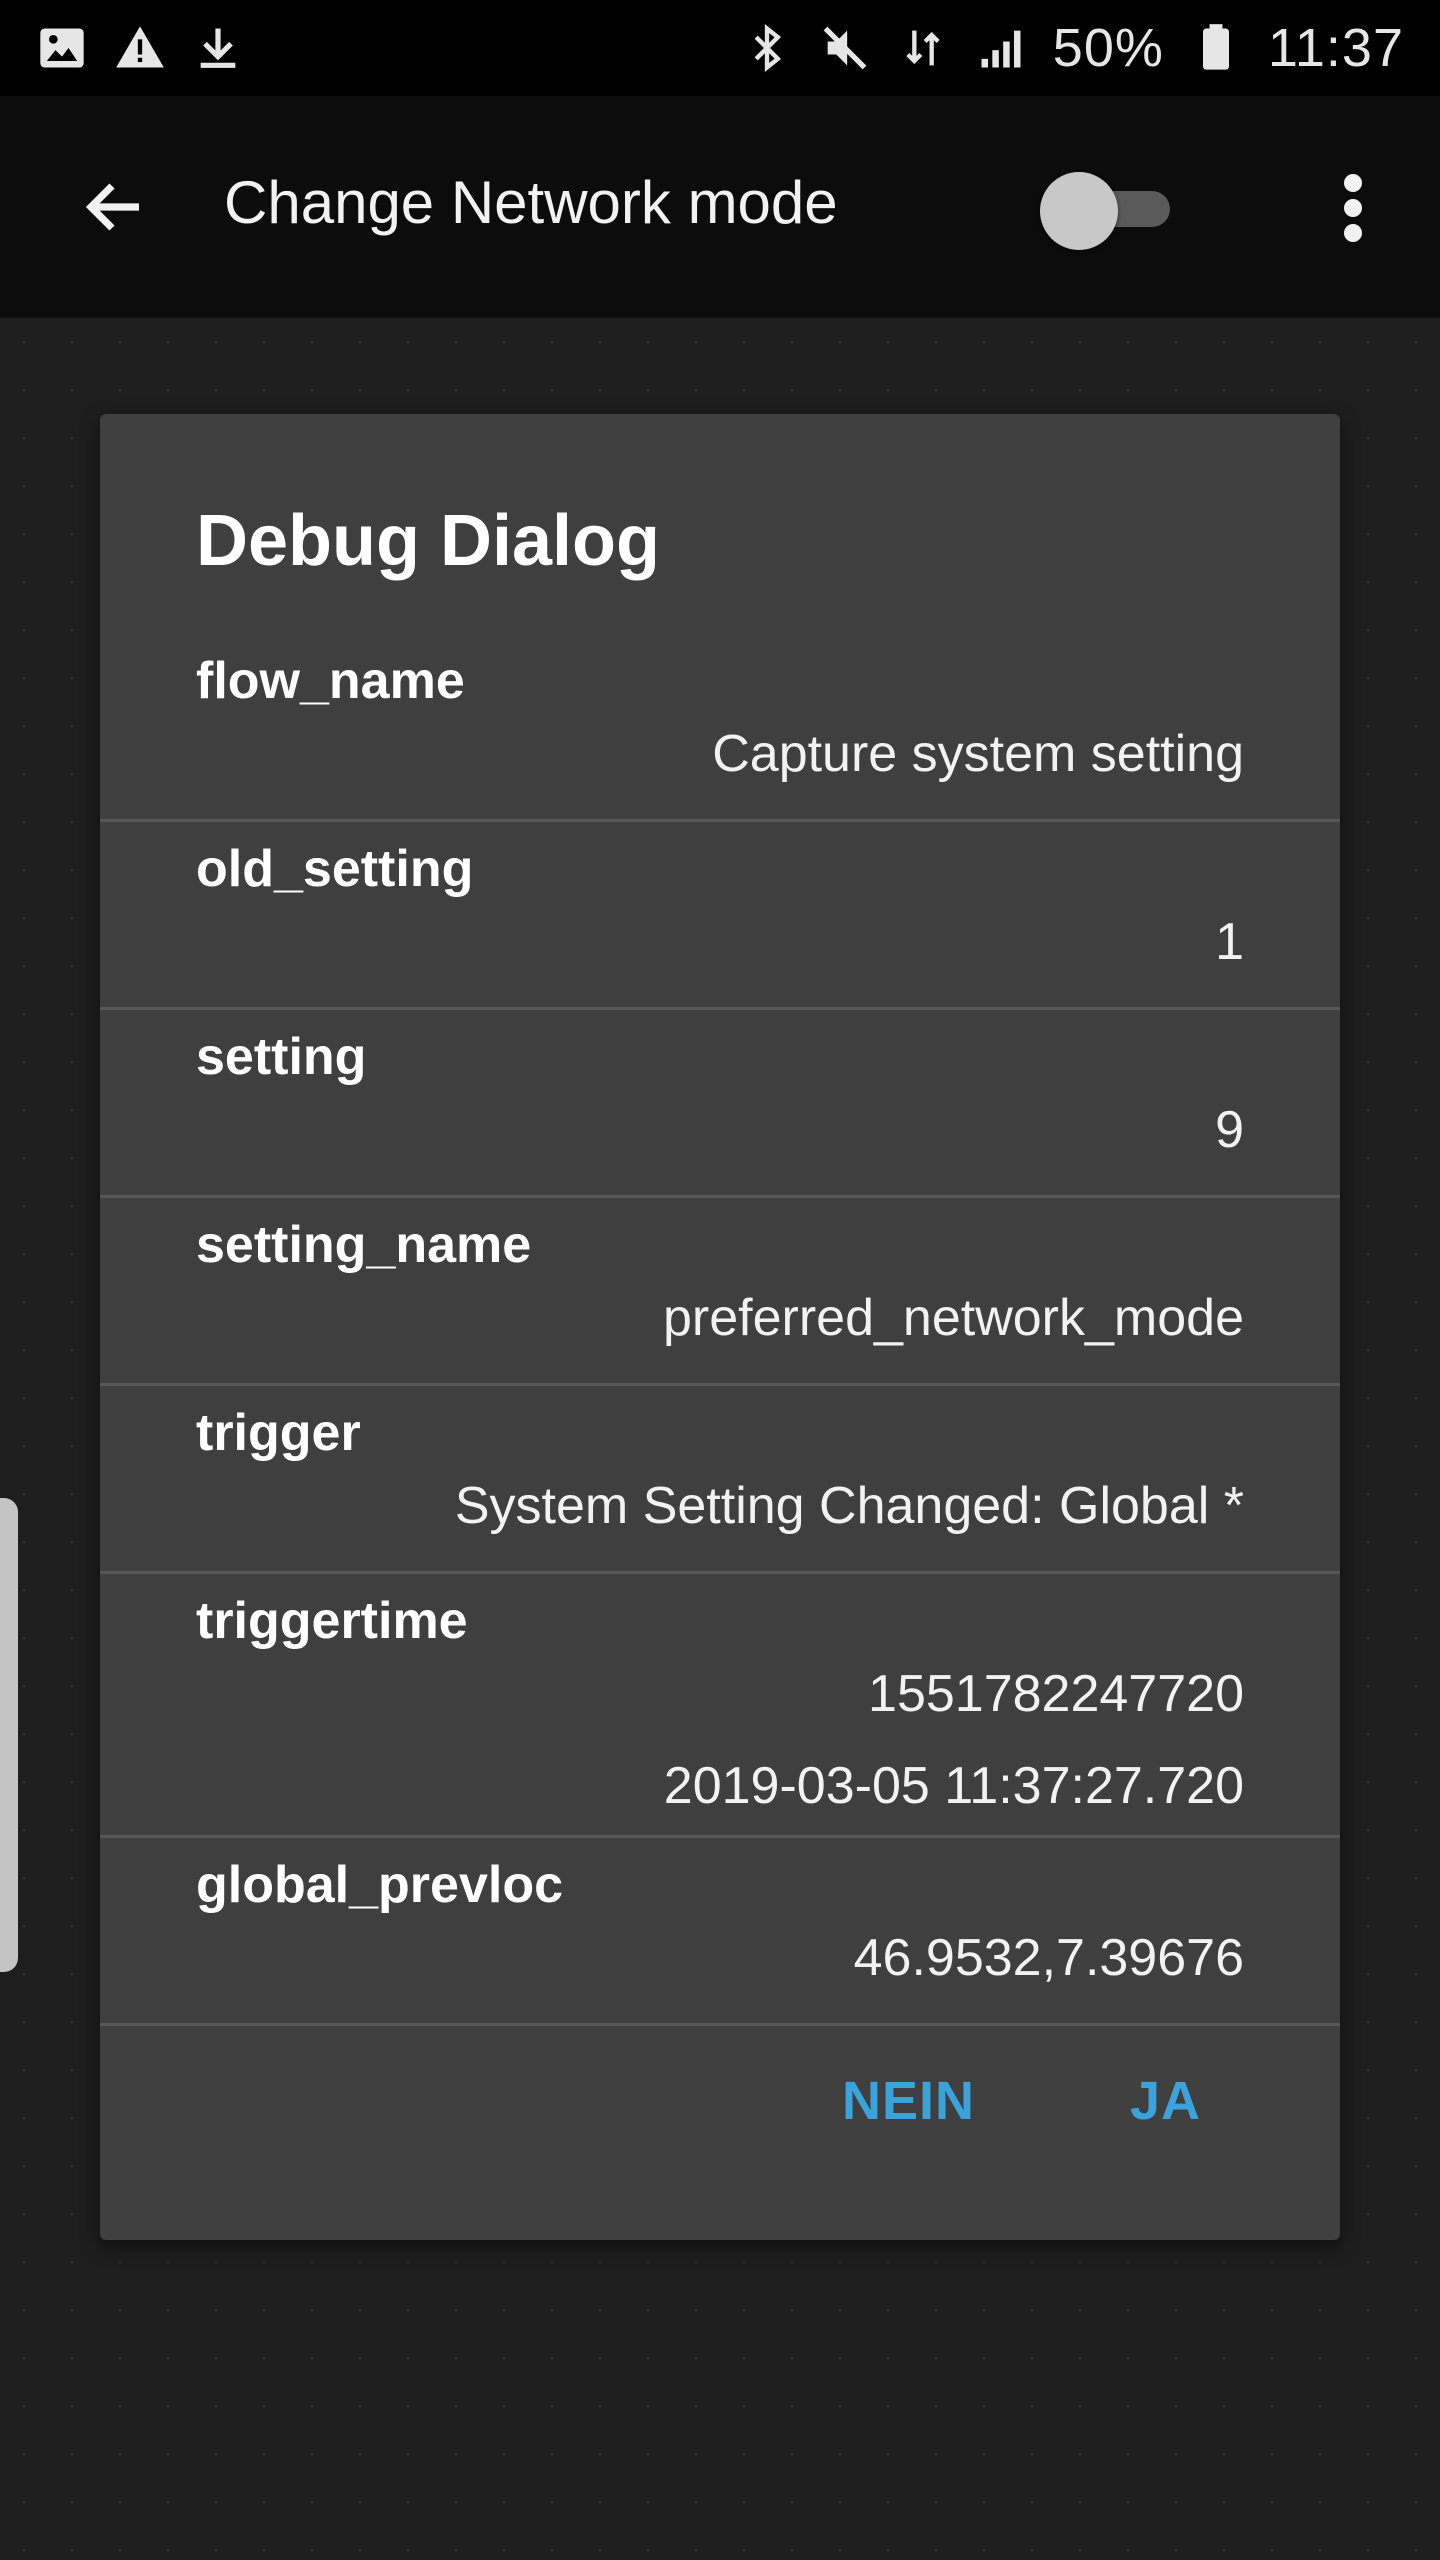 Image resolution: width=1440 pixels, height=2560 pixels. Describe the element at coordinates (1056, 1694) in the screenshot. I see `variable-value: 1551782247720` at that location.